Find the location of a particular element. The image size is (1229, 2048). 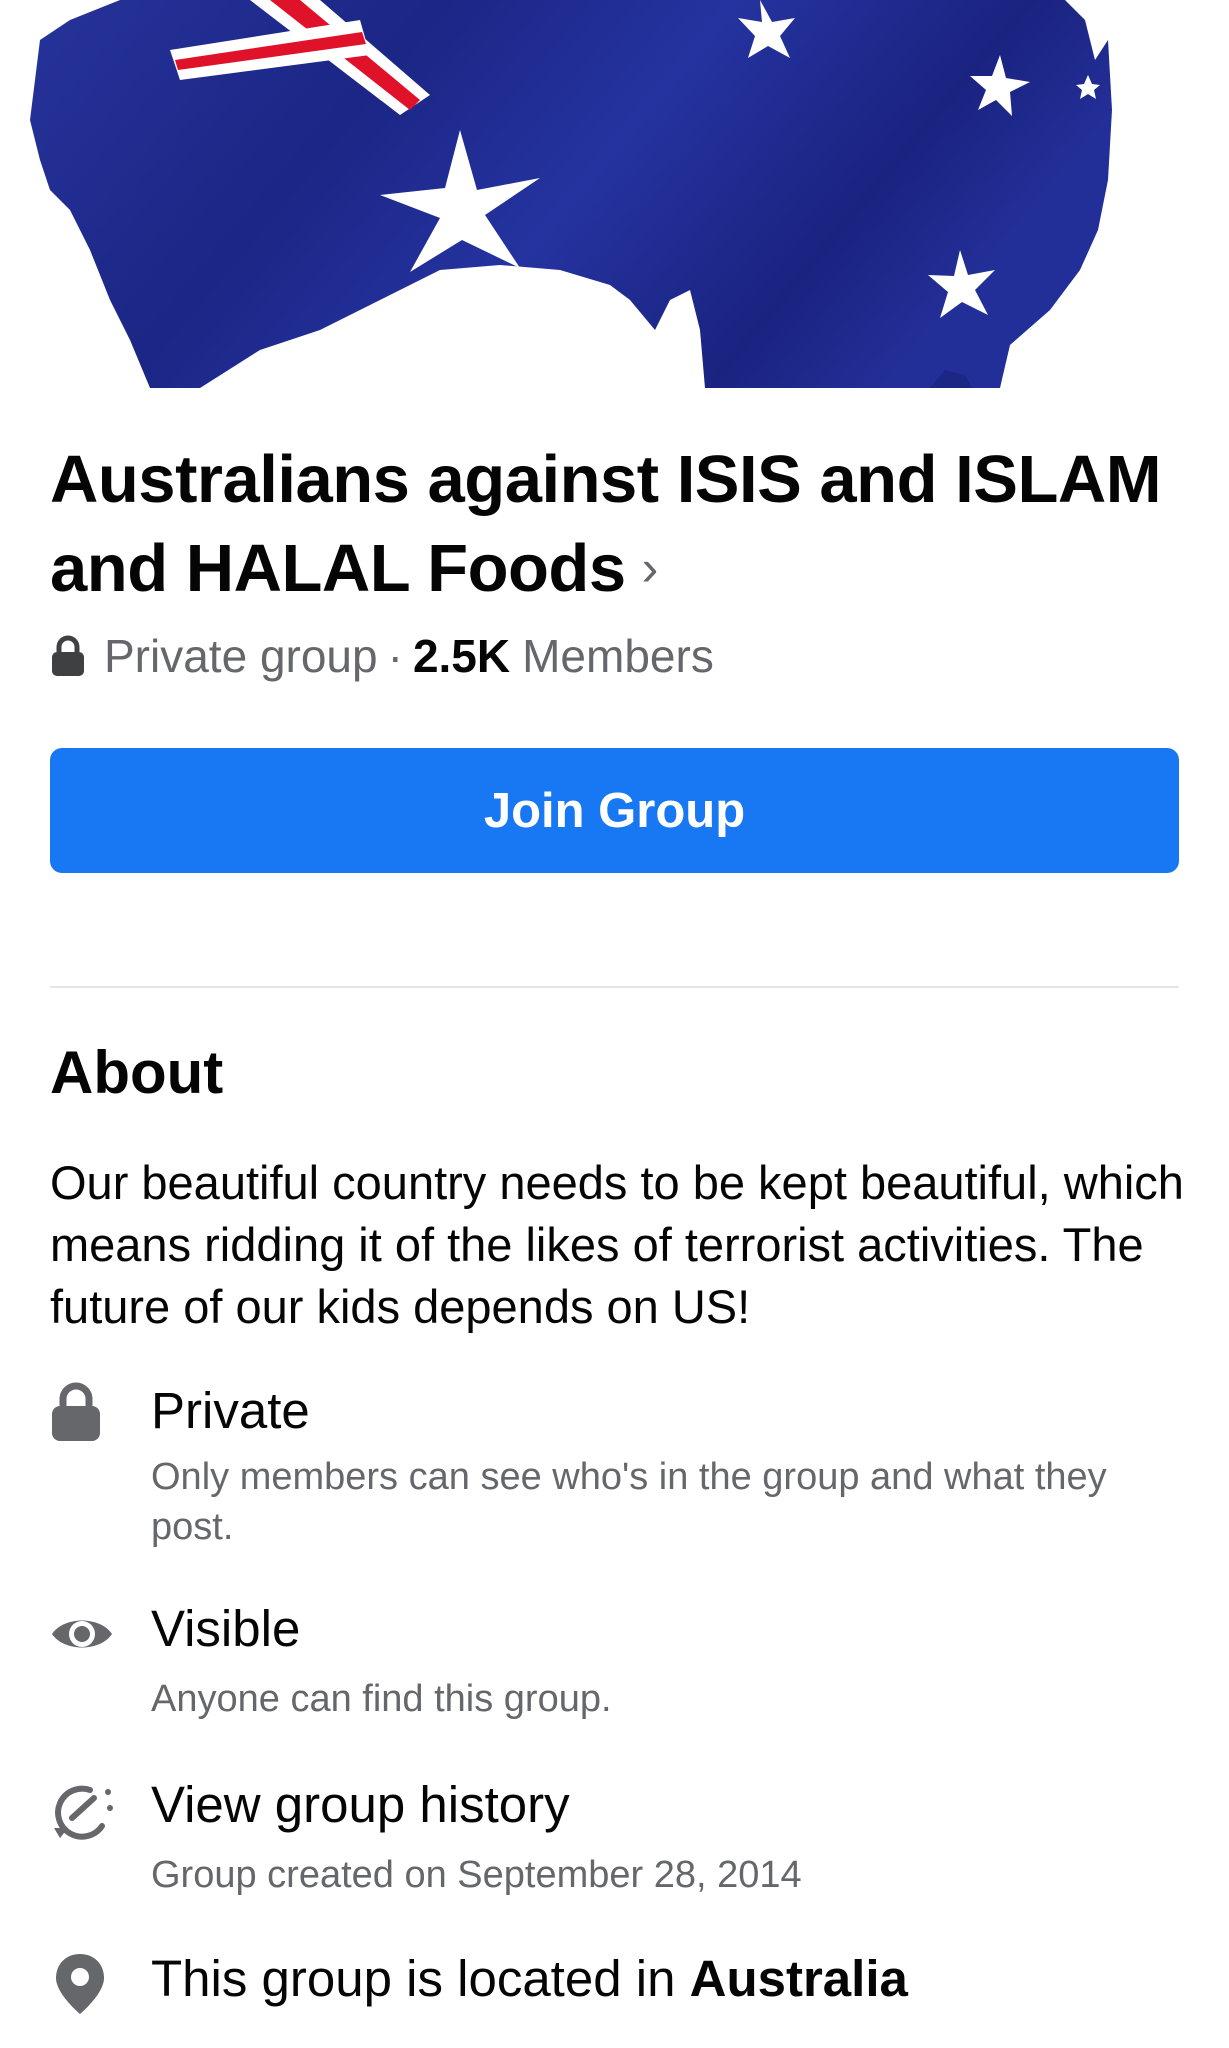

history-icon is located at coordinates (83, 1812).